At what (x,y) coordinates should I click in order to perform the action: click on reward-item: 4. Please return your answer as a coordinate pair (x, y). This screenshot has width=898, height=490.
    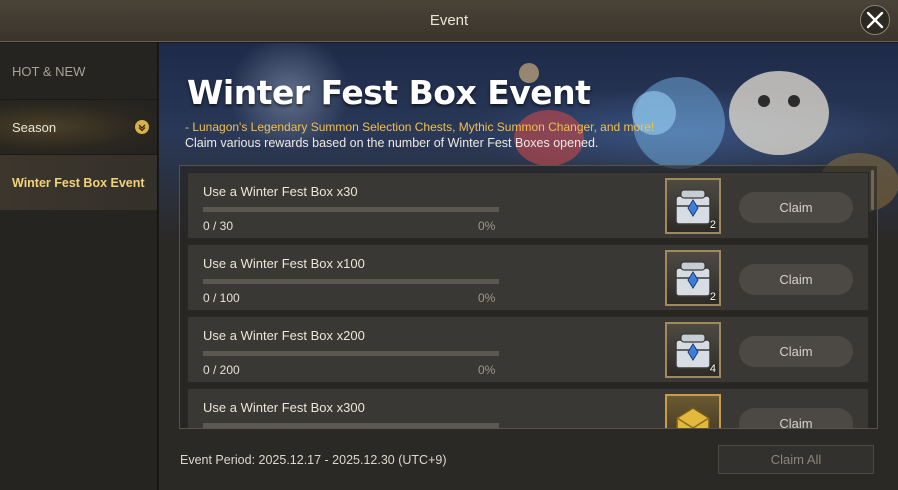
    Looking at the image, I should click on (693, 350).